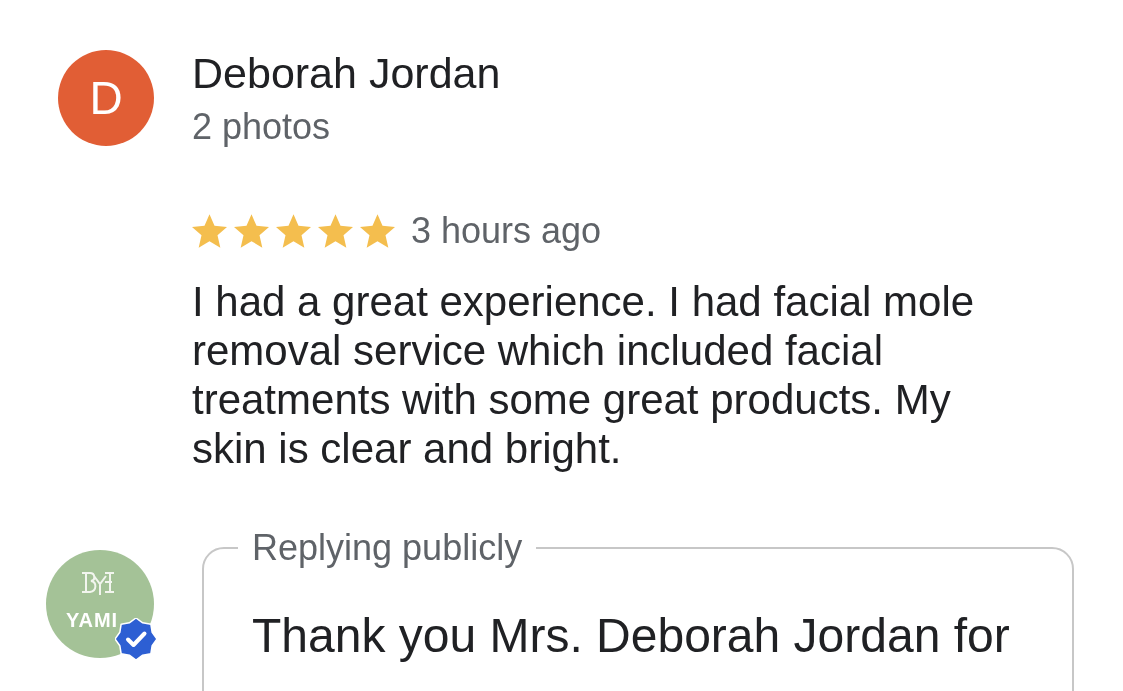 Image resolution: width=1123 pixels, height=691 pixels. I want to click on review-time: 3 hours ago, so click(506, 231).